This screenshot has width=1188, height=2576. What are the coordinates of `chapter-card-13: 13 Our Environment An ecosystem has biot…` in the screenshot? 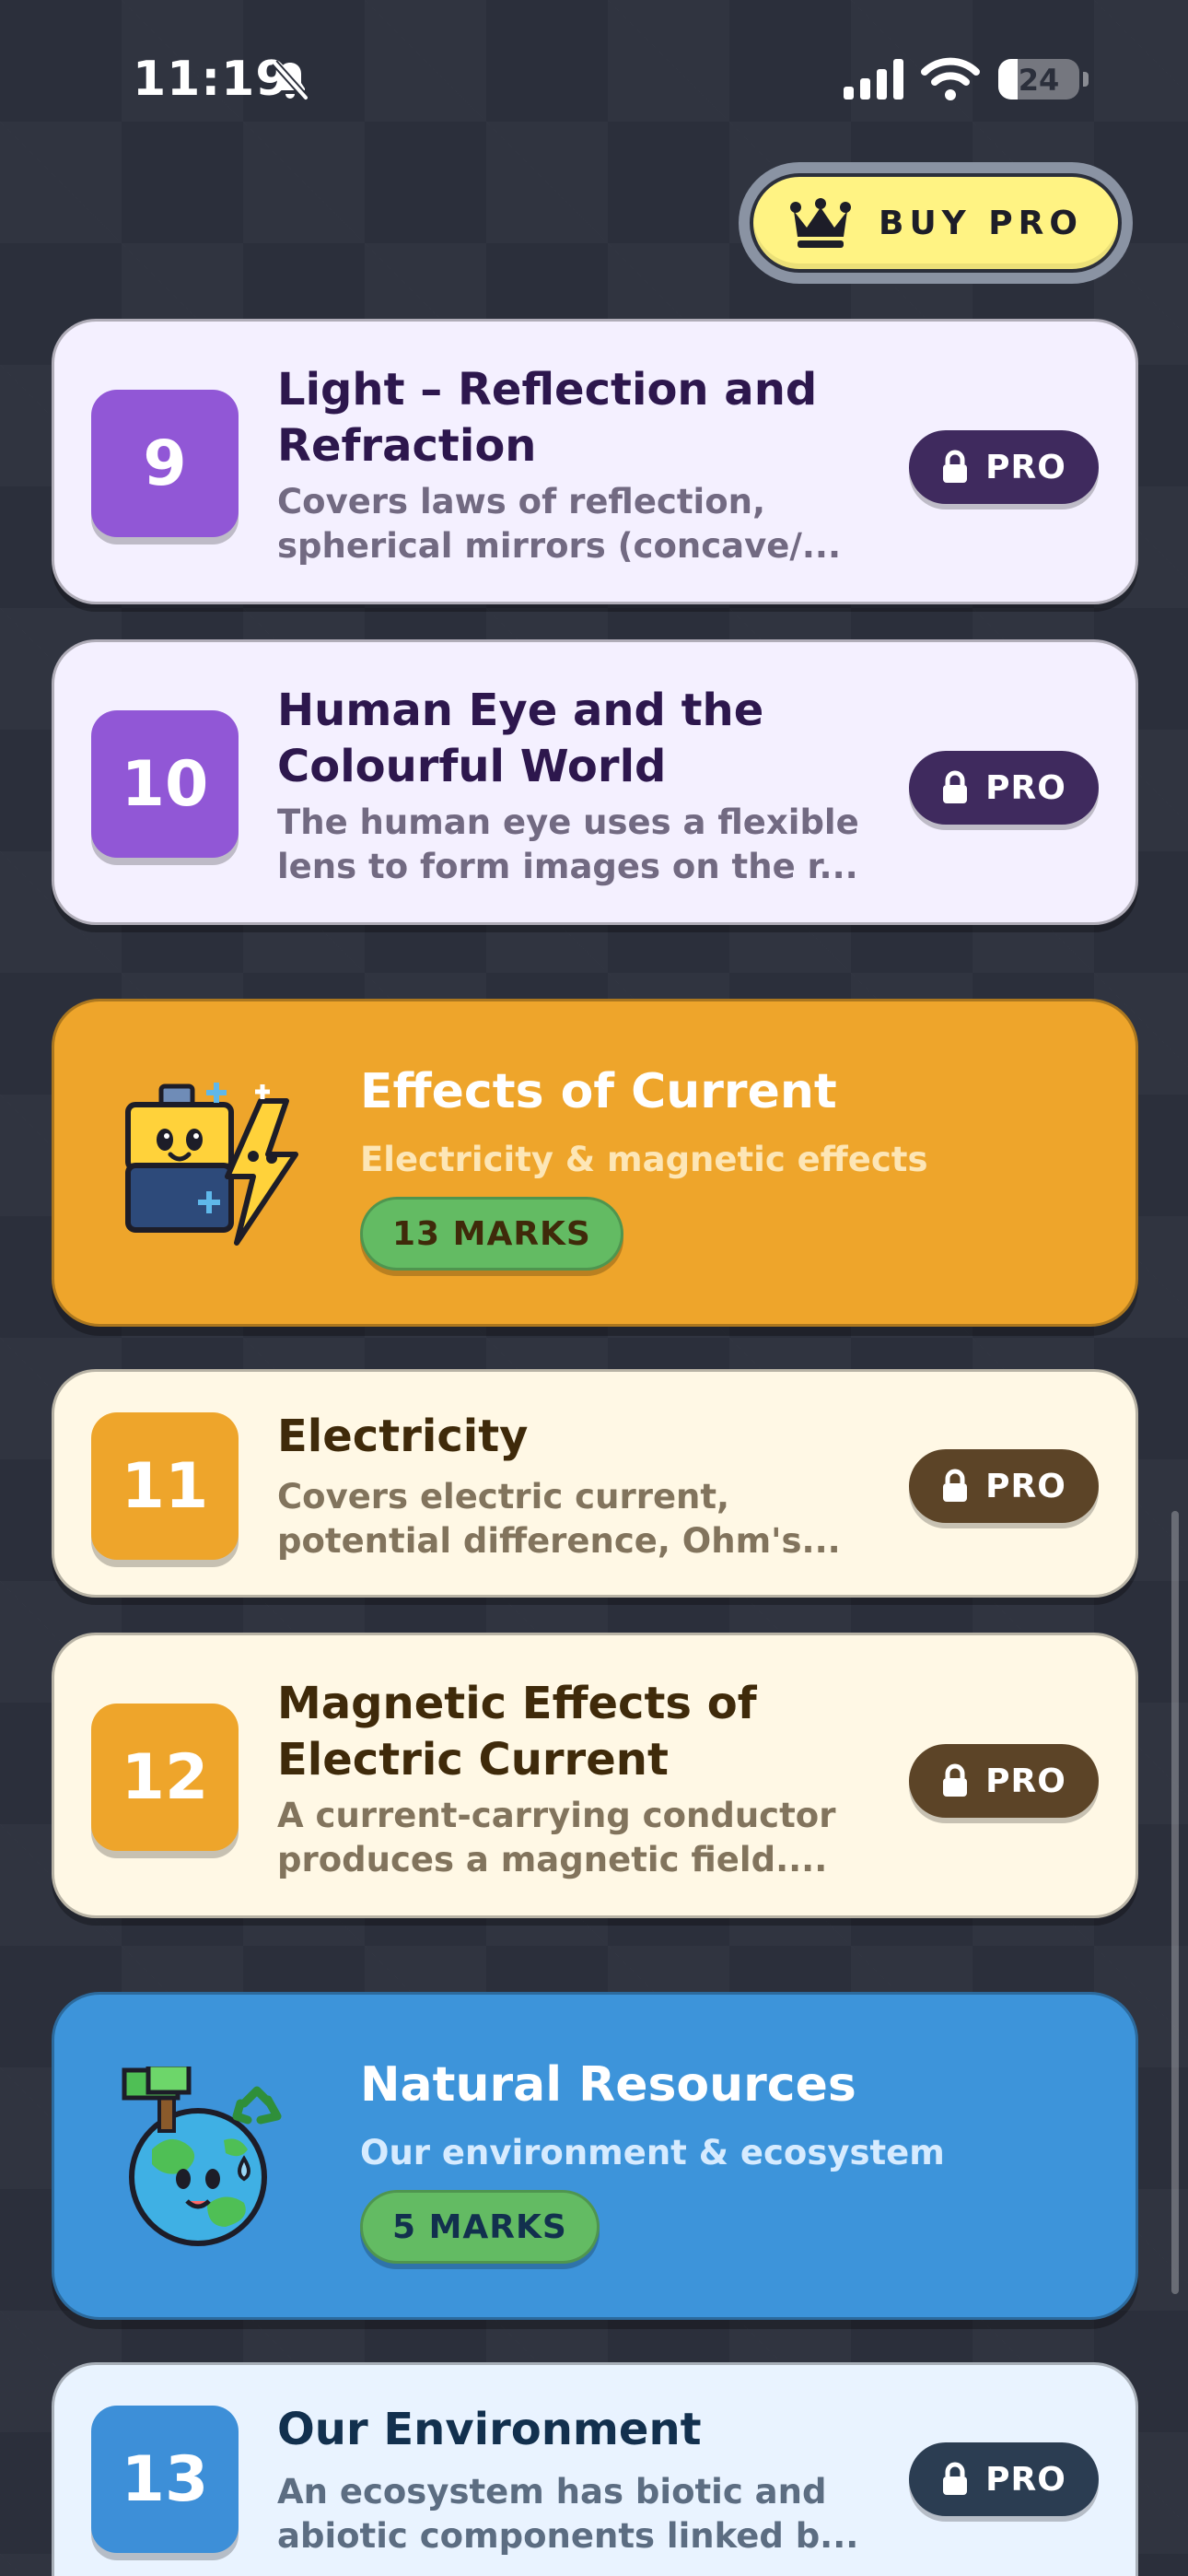 It's located at (595, 2469).